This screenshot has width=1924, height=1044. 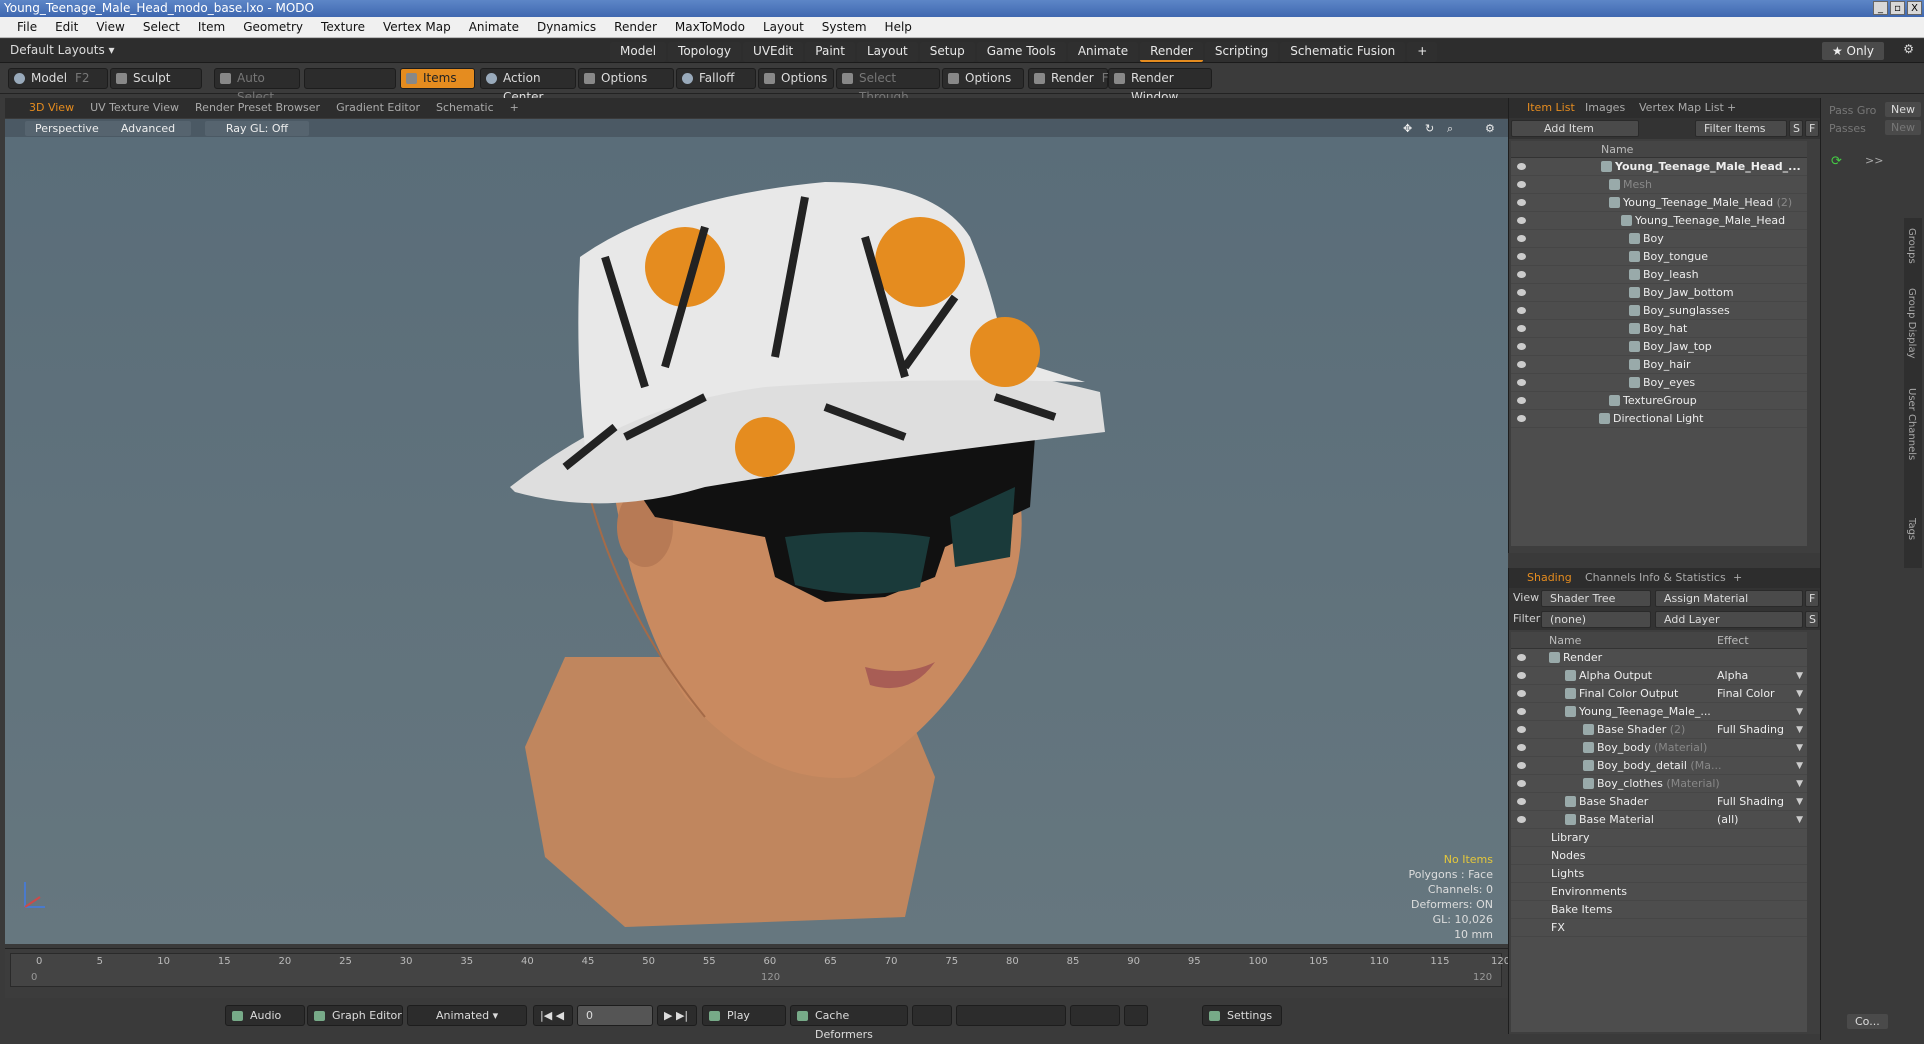 What do you see at coordinates (1171, 52) in the screenshot?
I see `tab-render: Render` at bounding box center [1171, 52].